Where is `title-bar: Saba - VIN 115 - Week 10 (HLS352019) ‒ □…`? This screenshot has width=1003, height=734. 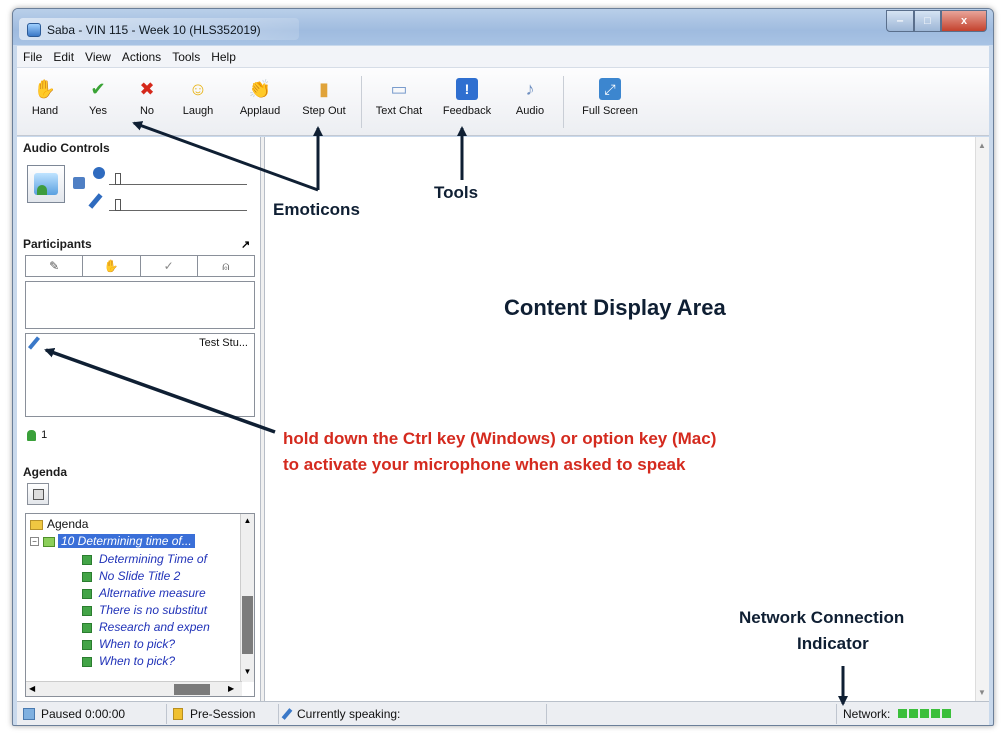 title-bar: Saba - VIN 115 - Week 10 (HLS352019) ‒ □… is located at coordinates (503, 27).